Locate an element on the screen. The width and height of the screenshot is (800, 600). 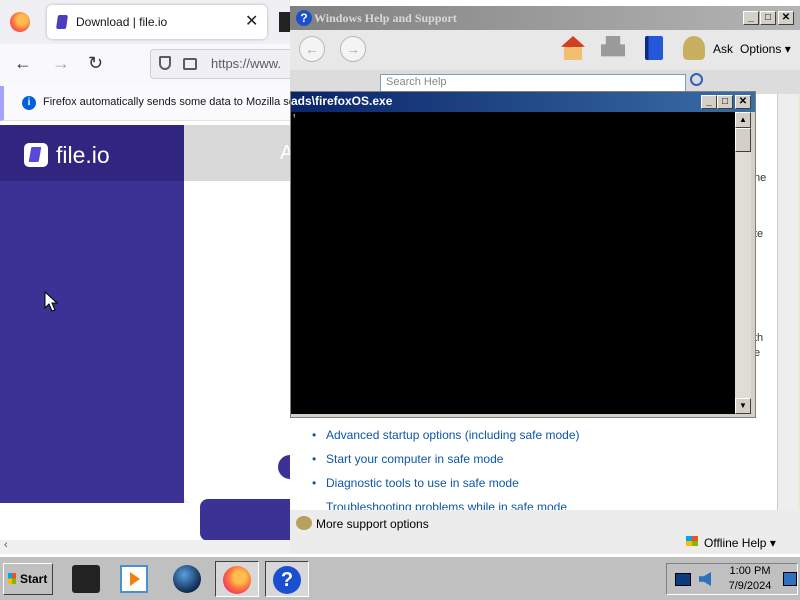
help-maximize-button: □ is located at coordinates (768, 18).